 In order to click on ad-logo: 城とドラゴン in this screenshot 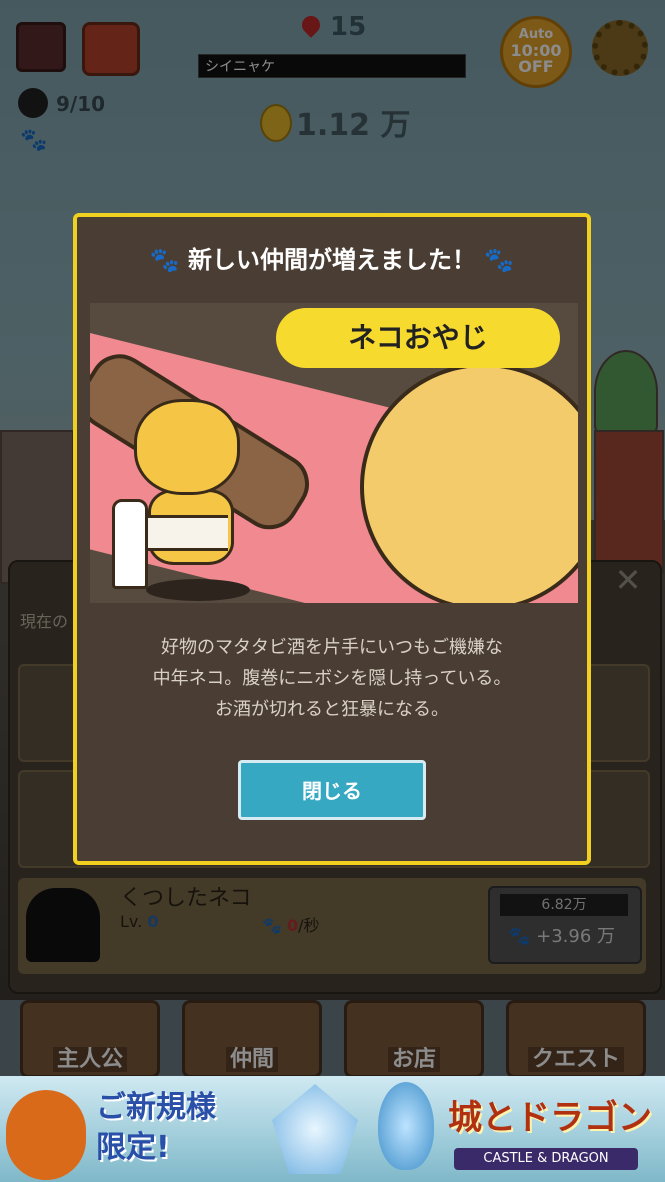, I will do `click(550, 1118)`.